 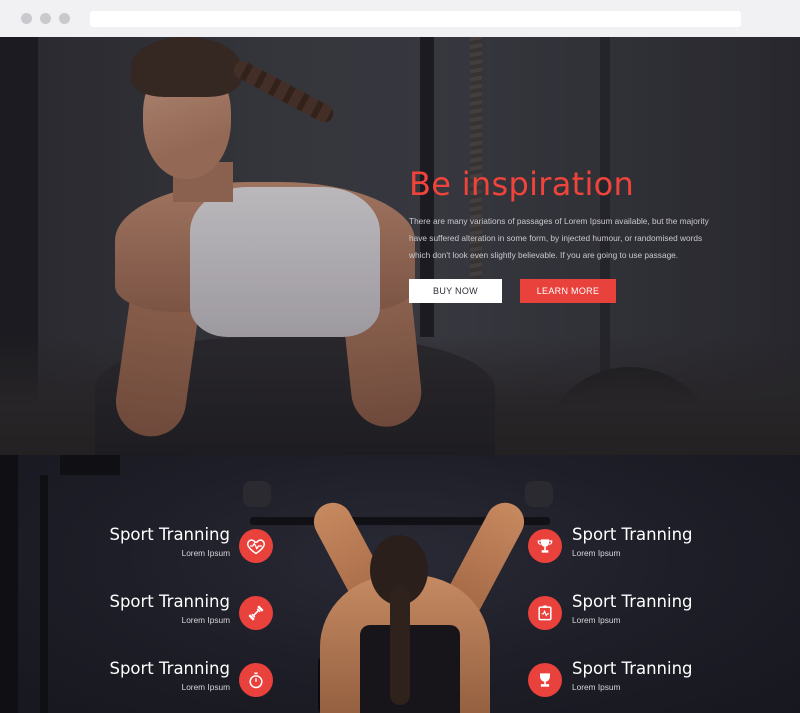 What do you see at coordinates (45, 18) in the screenshot?
I see `window-minimize-dot` at bounding box center [45, 18].